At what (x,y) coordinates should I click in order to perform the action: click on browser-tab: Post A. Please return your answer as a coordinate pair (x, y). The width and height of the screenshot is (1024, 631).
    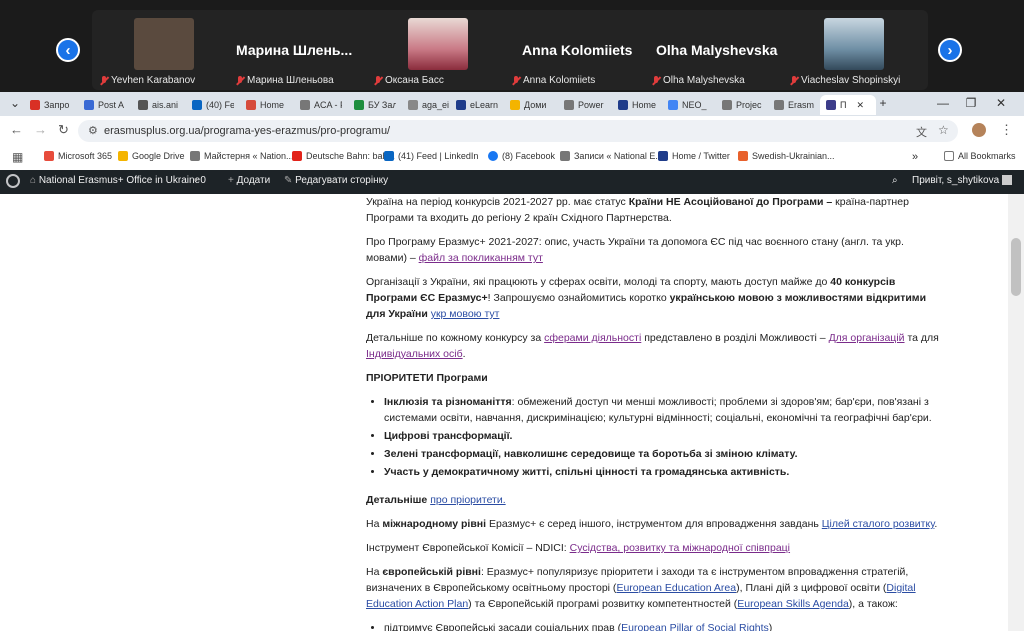
    Looking at the image, I should click on (105, 105).